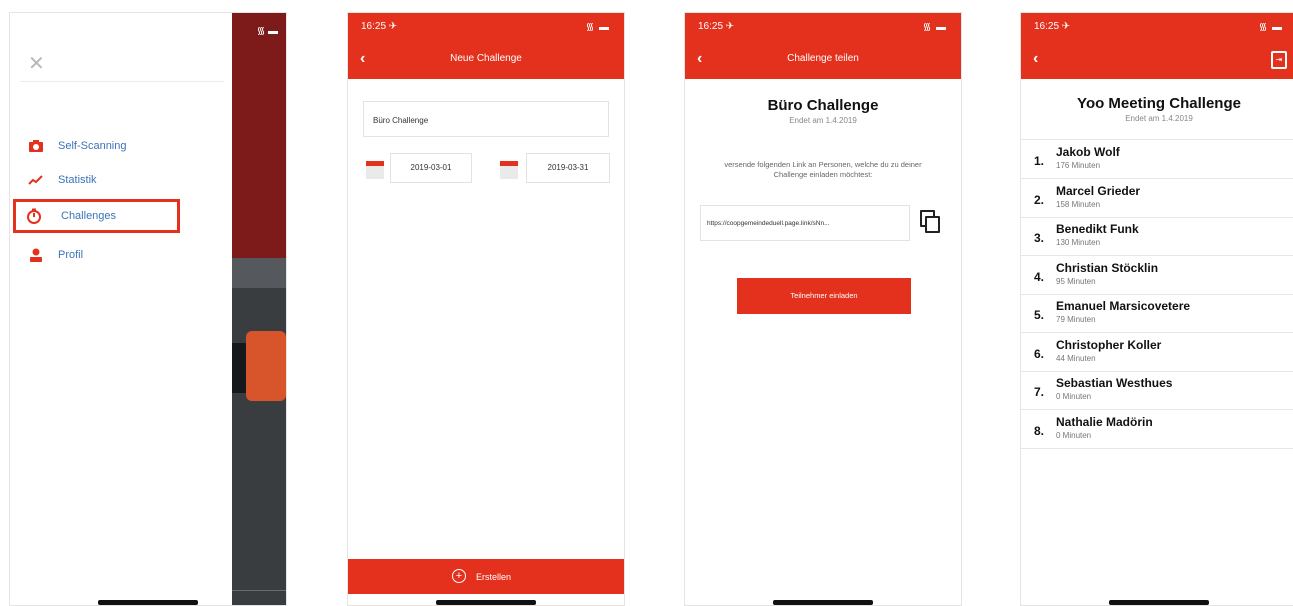  What do you see at coordinates (1157, 159) in the screenshot?
I see `ranking-row: 1. Jakob Wolf 176 Minuten` at bounding box center [1157, 159].